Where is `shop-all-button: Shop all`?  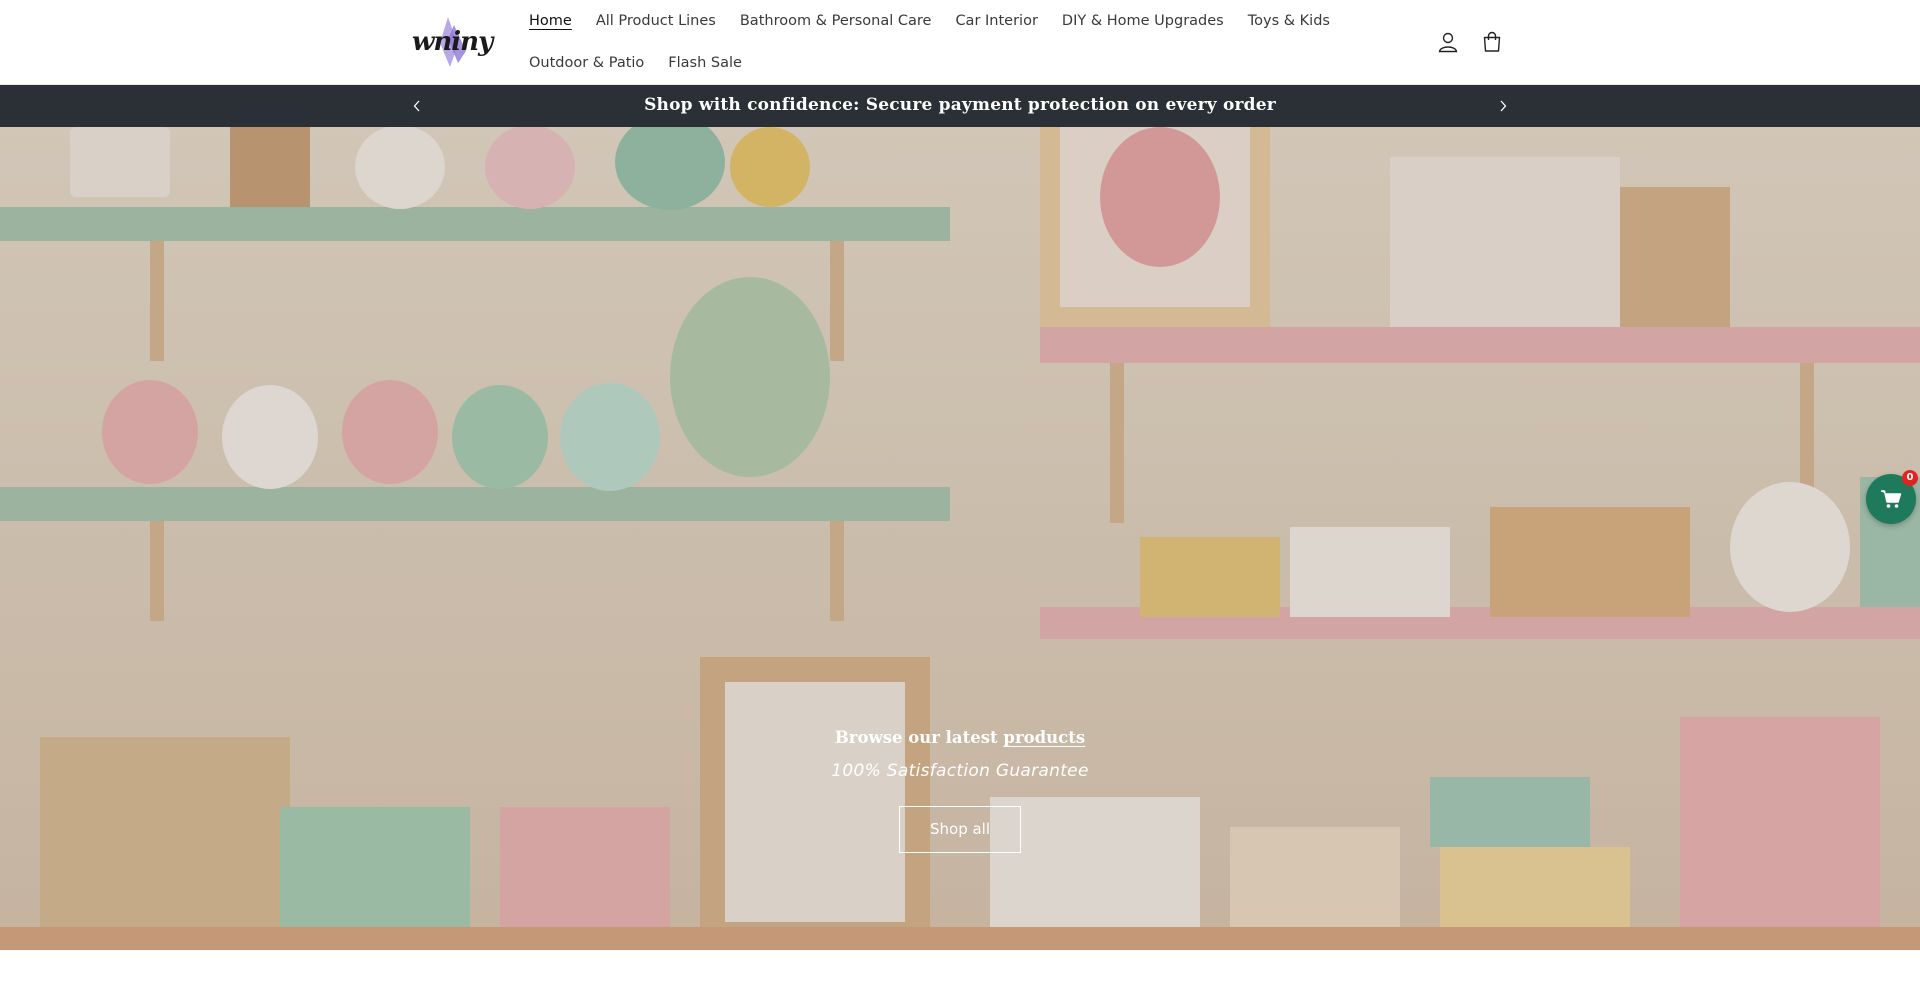
shop-all-button: Shop all is located at coordinates (960, 829).